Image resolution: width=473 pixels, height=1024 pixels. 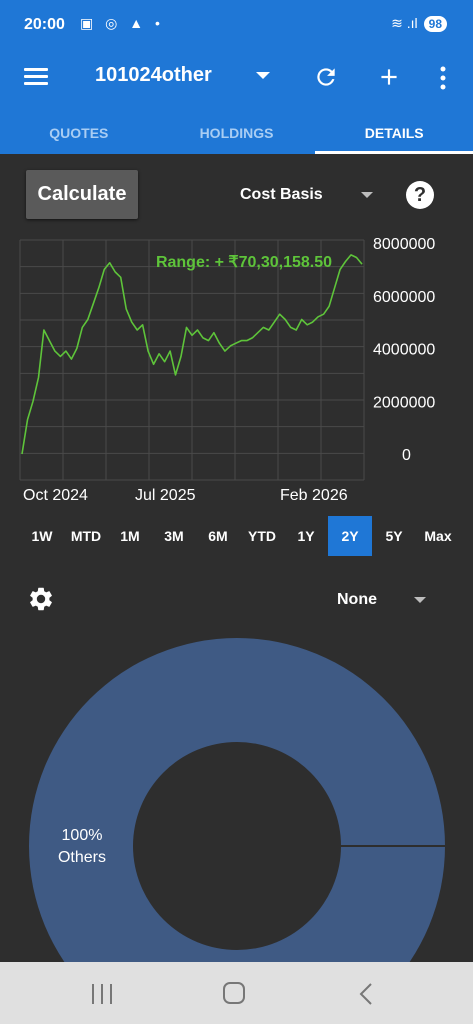 What do you see at coordinates (262, 536) in the screenshot?
I see `range-ytd-button: YTD` at bounding box center [262, 536].